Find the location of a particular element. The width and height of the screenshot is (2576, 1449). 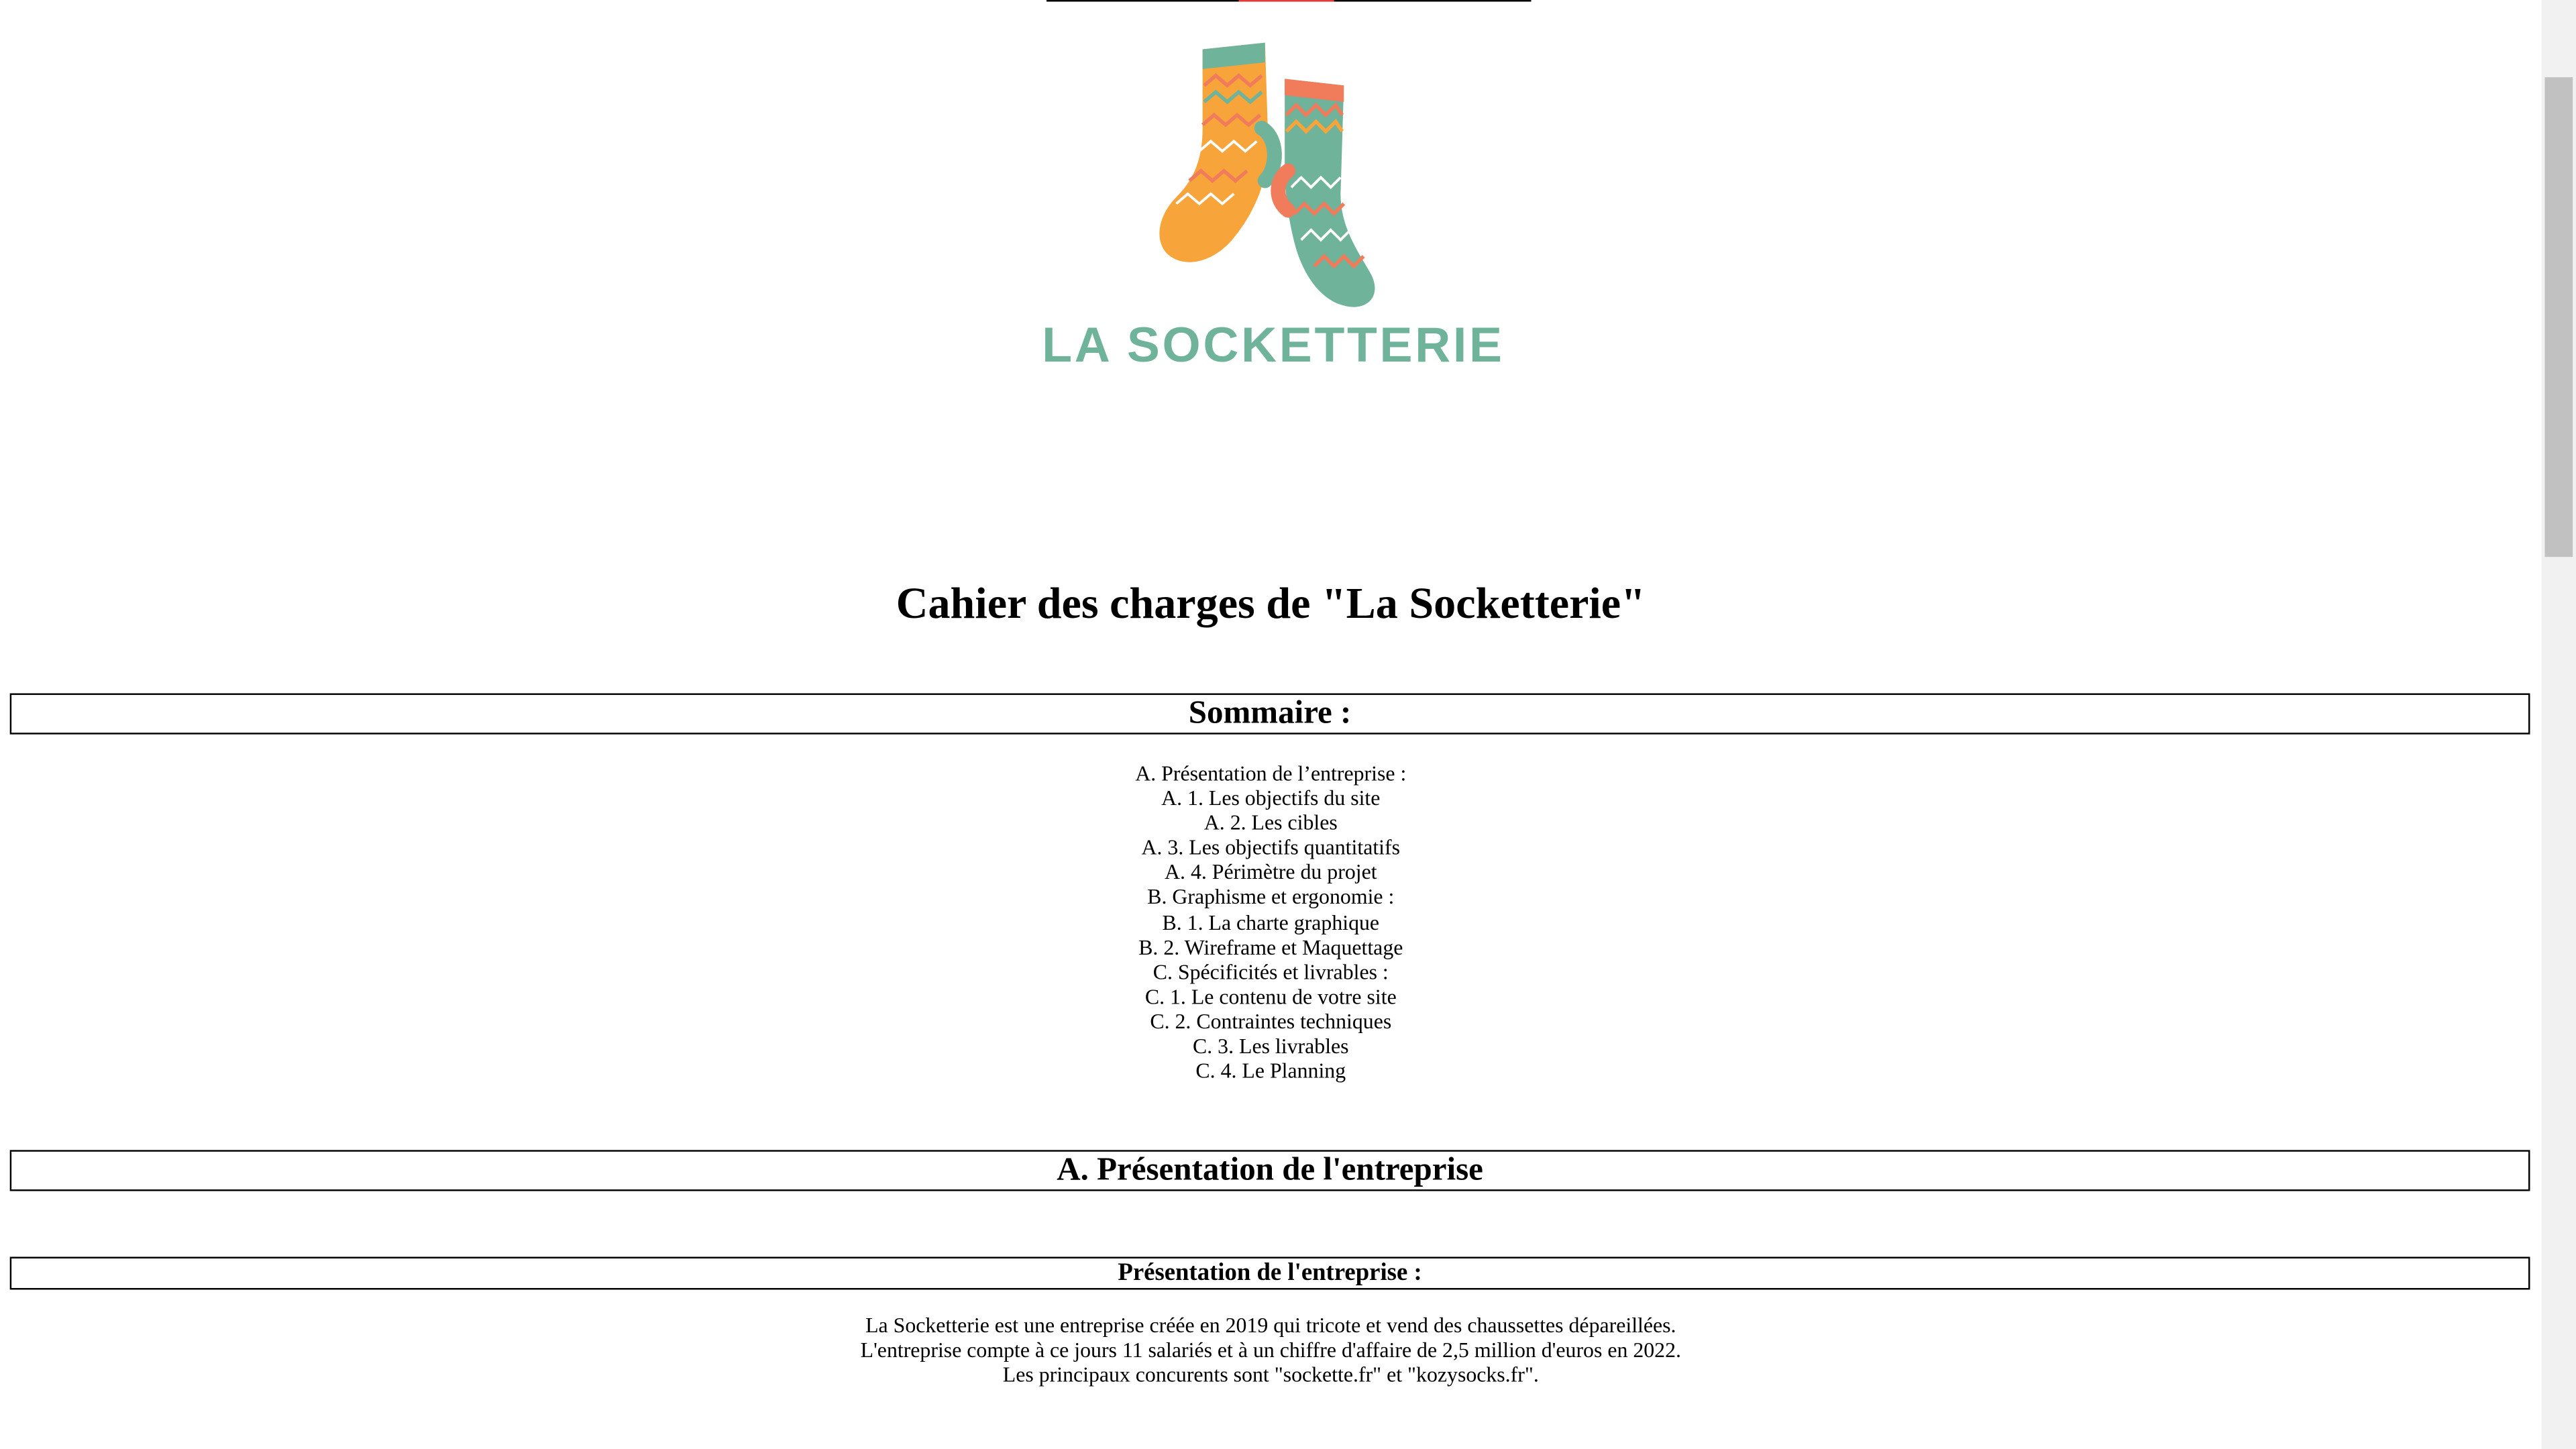

toc-item-a1: A. 1. Les objectifs du site is located at coordinates (1271, 798).